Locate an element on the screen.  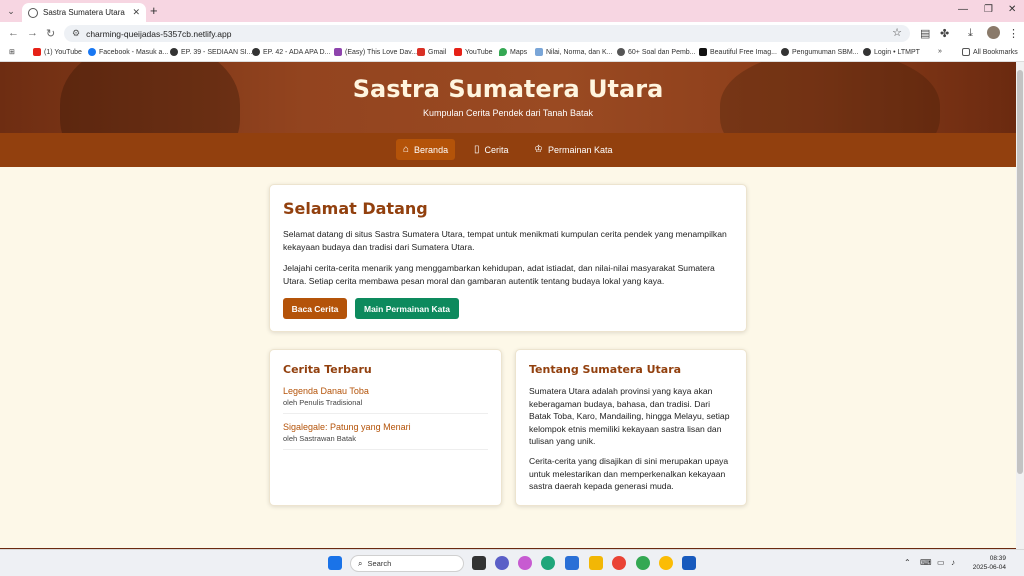
word-icon is located at coordinates (689, 563).